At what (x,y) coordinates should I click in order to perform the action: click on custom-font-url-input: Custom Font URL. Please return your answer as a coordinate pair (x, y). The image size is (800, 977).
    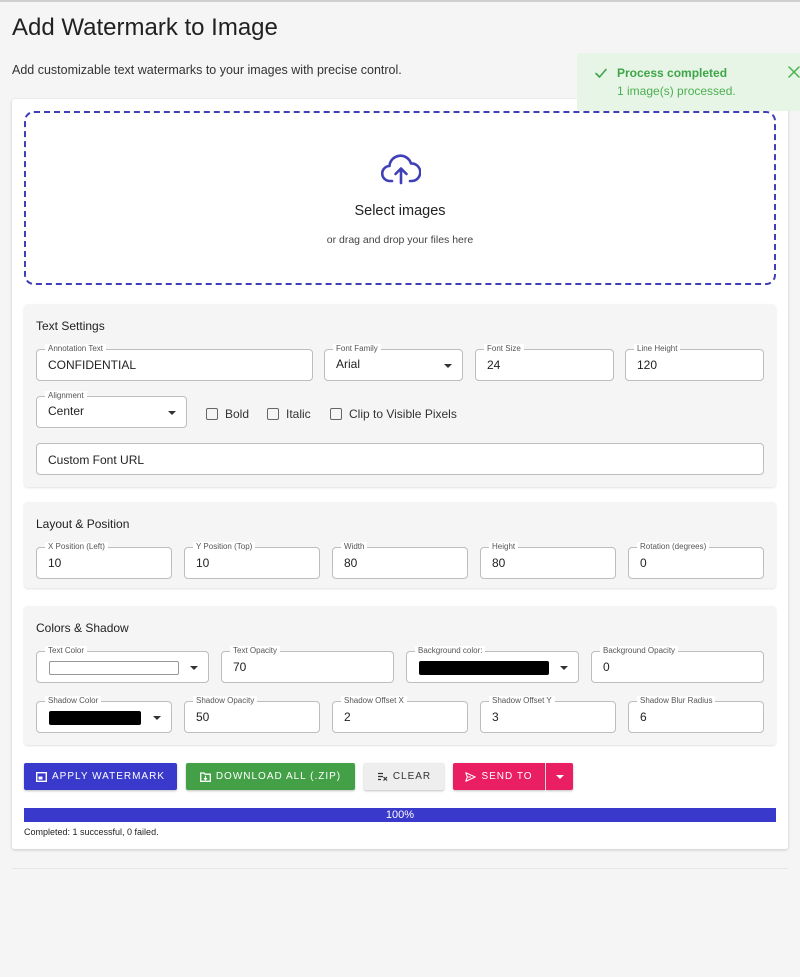
    Looking at the image, I should click on (400, 459).